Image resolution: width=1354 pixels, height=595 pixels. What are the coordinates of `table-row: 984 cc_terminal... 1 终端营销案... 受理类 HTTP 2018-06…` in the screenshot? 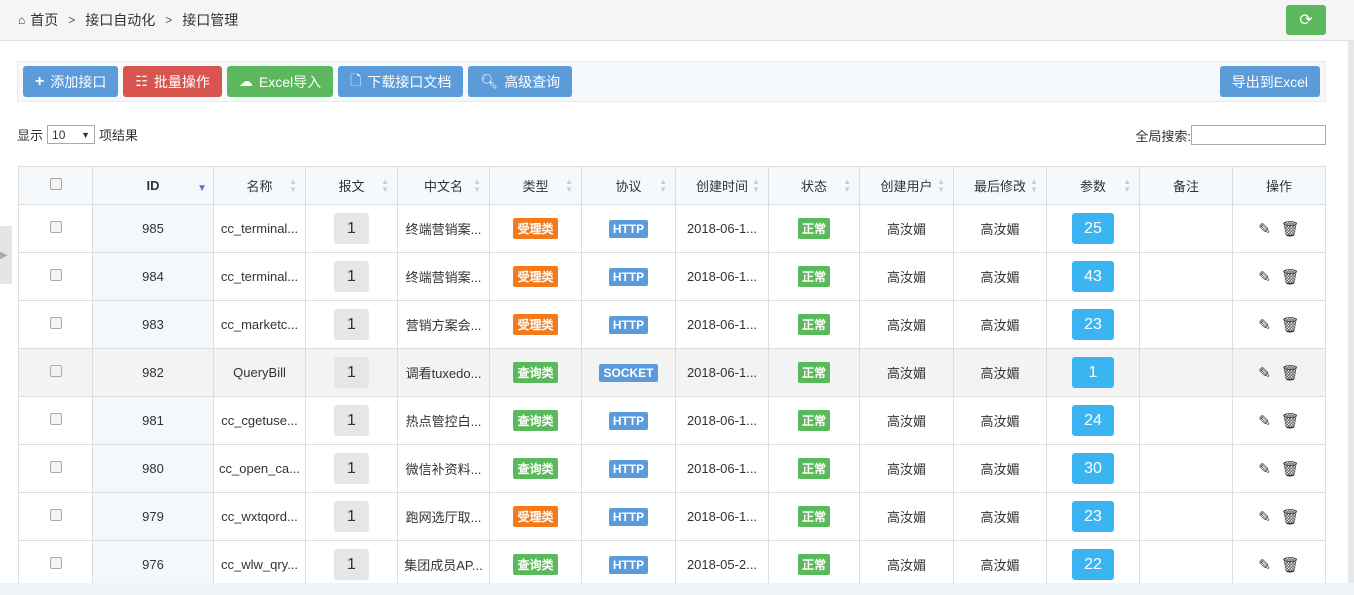 It's located at (672, 276).